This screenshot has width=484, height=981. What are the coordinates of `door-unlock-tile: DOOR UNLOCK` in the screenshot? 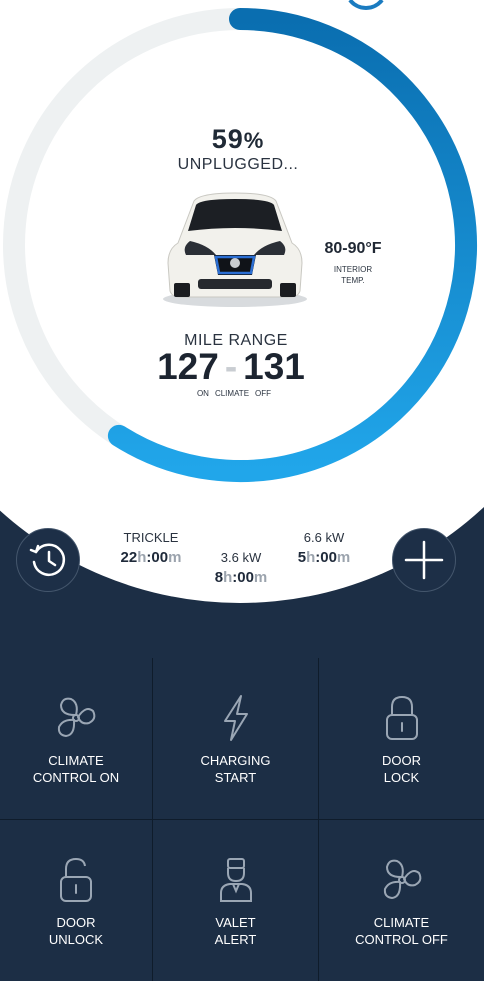 It's located at (76, 900).